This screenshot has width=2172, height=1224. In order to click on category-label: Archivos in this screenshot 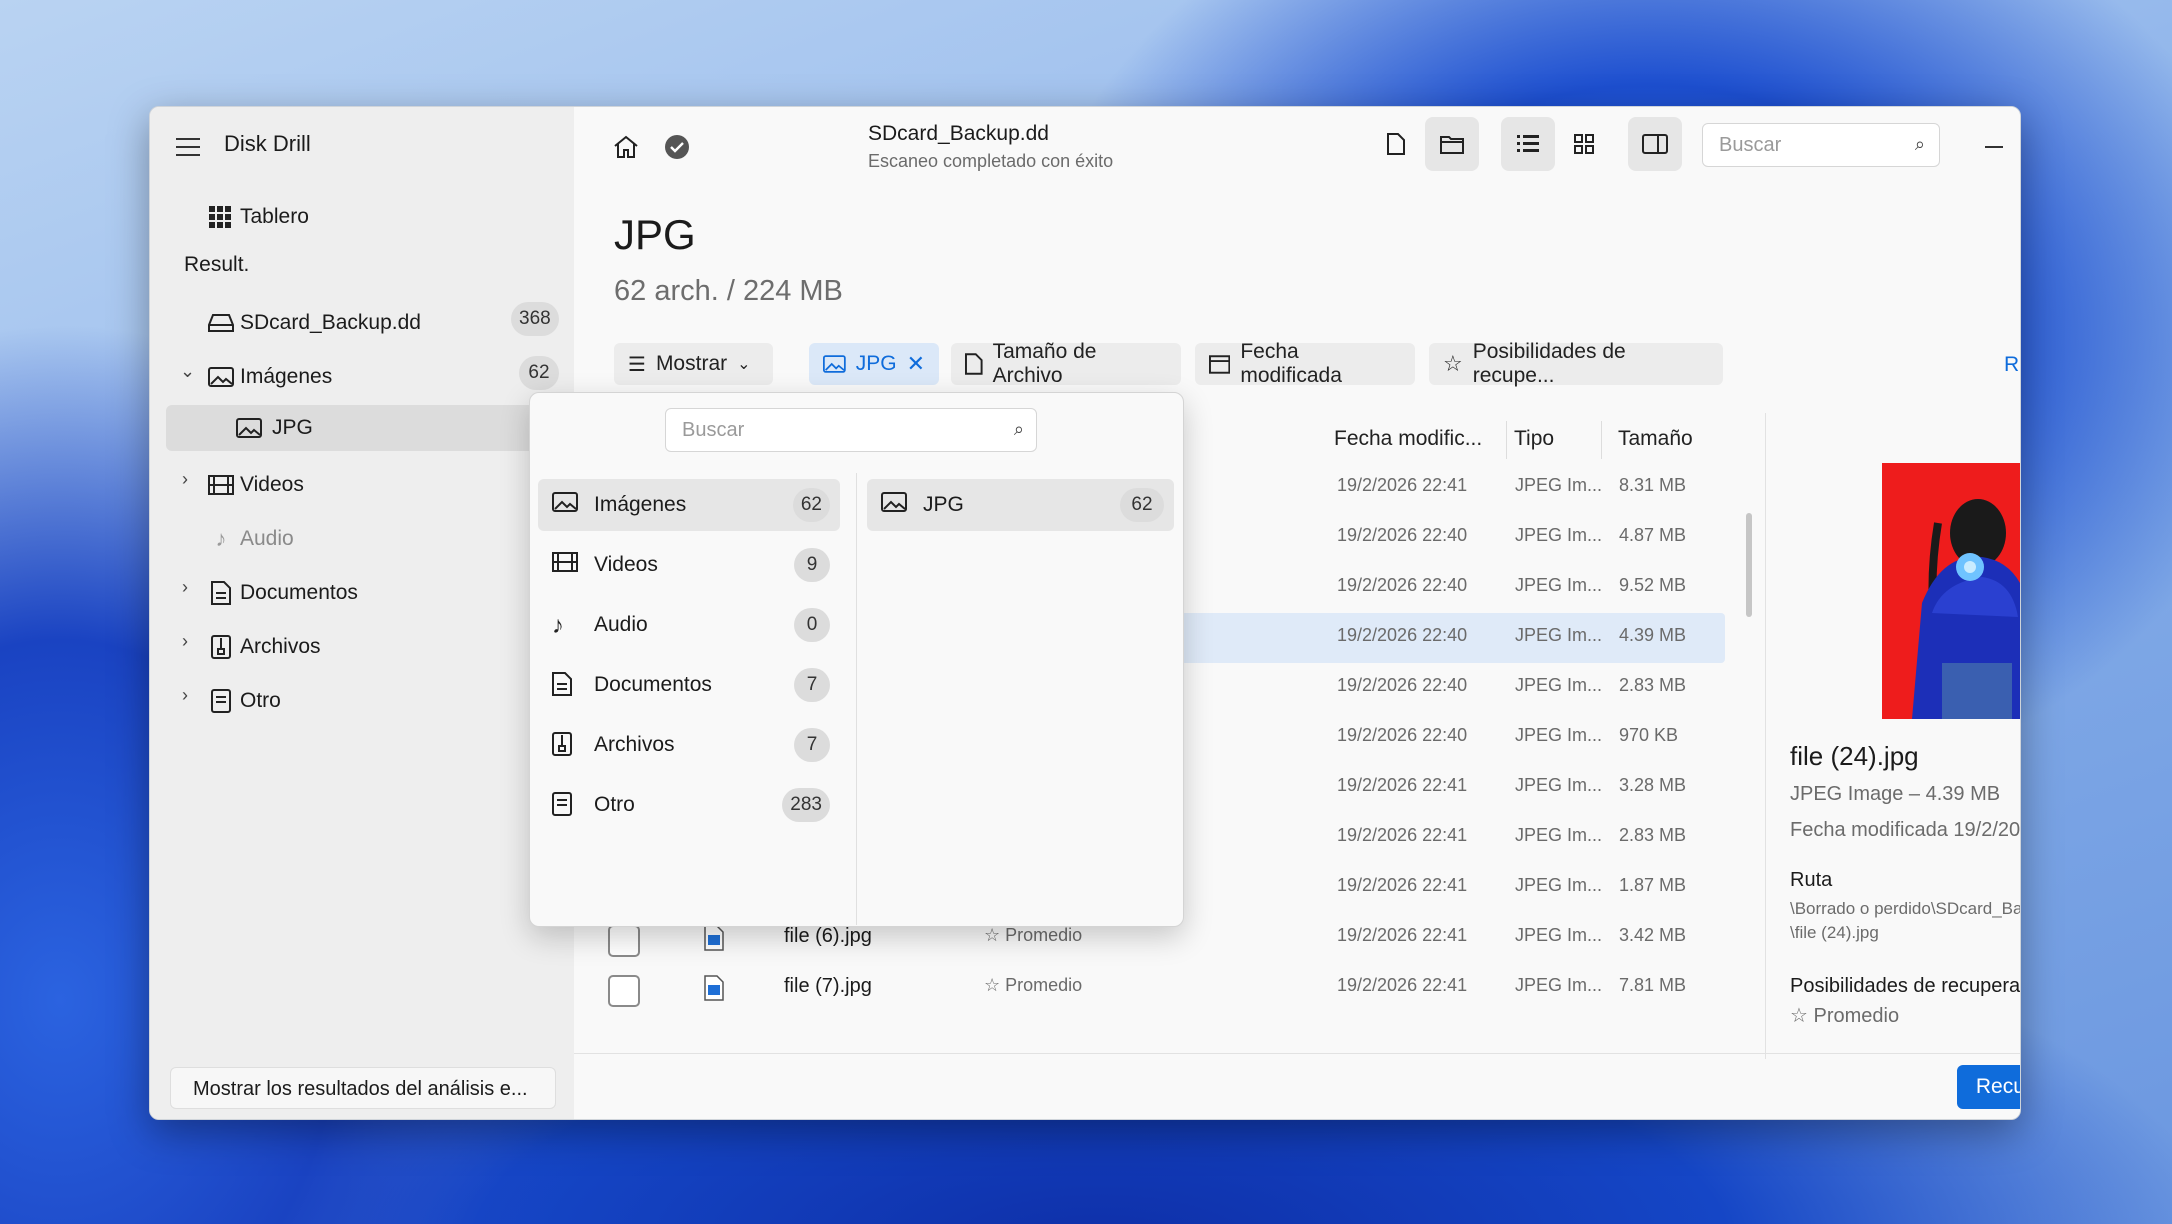, I will do `click(634, 744)`.